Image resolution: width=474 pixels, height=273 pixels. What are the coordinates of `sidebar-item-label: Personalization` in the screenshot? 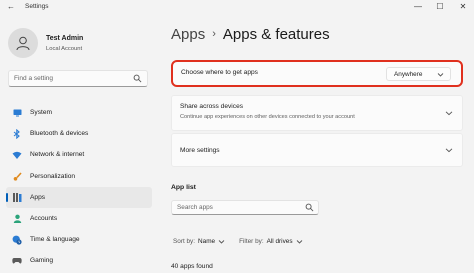 It's located at (53, 176).